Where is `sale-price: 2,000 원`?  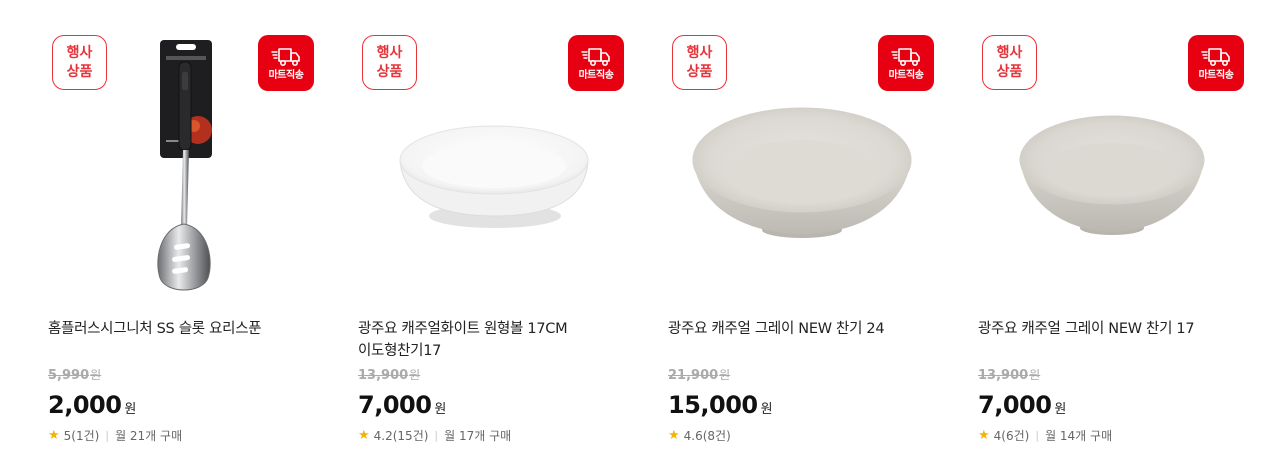
sale-price: 2,000 원 is located at coordinates (92, 407).